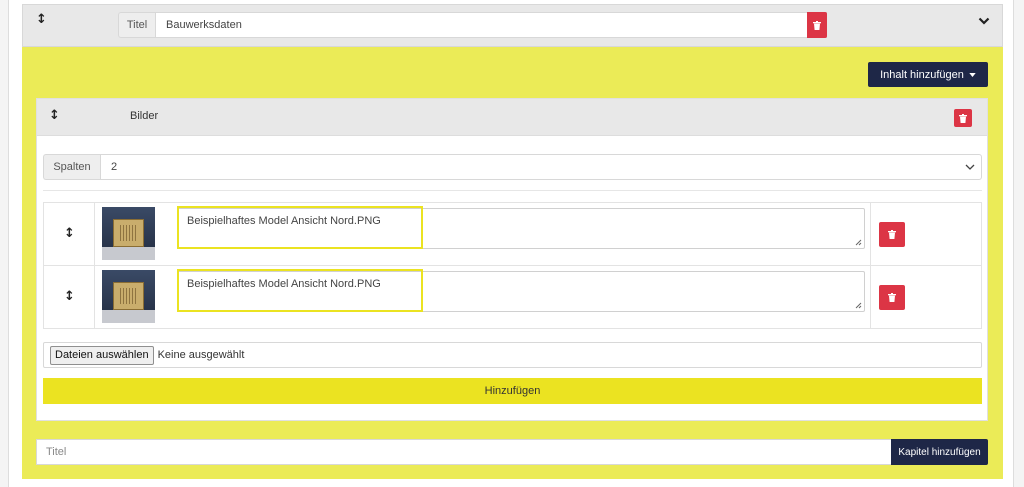  What do you see at coordinates (71, 167) in the screenshot?
I see `columns-label: Spalten` at bounding box center [71, 167].